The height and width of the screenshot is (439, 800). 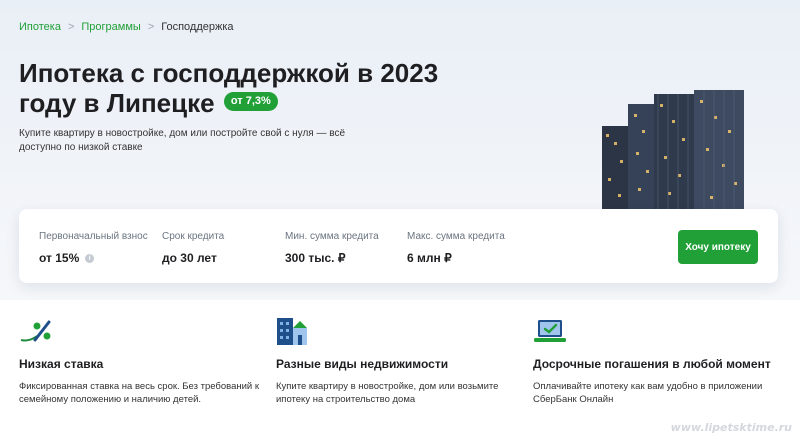 What do you see at coordinates (250, 101) in the screenshot?
I see `rate-badge: от 7,3%` at bounding box center [250, 101].